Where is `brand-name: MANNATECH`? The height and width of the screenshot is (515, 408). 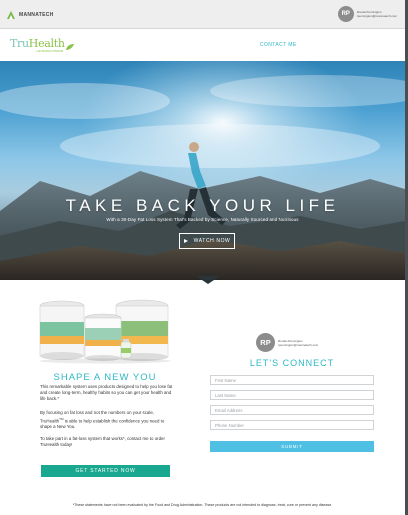
brand-name: MANNATECH is located at coordinates (36, 15).